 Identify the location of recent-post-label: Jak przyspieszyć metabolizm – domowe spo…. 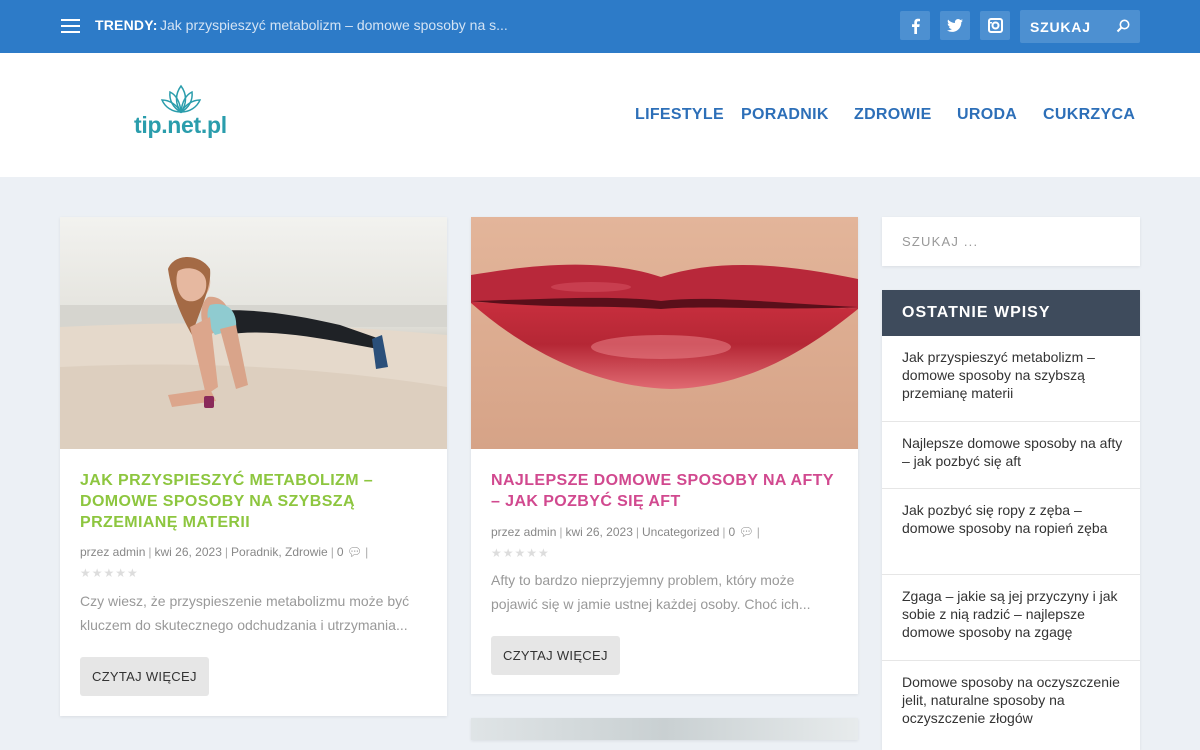
(998, 375).